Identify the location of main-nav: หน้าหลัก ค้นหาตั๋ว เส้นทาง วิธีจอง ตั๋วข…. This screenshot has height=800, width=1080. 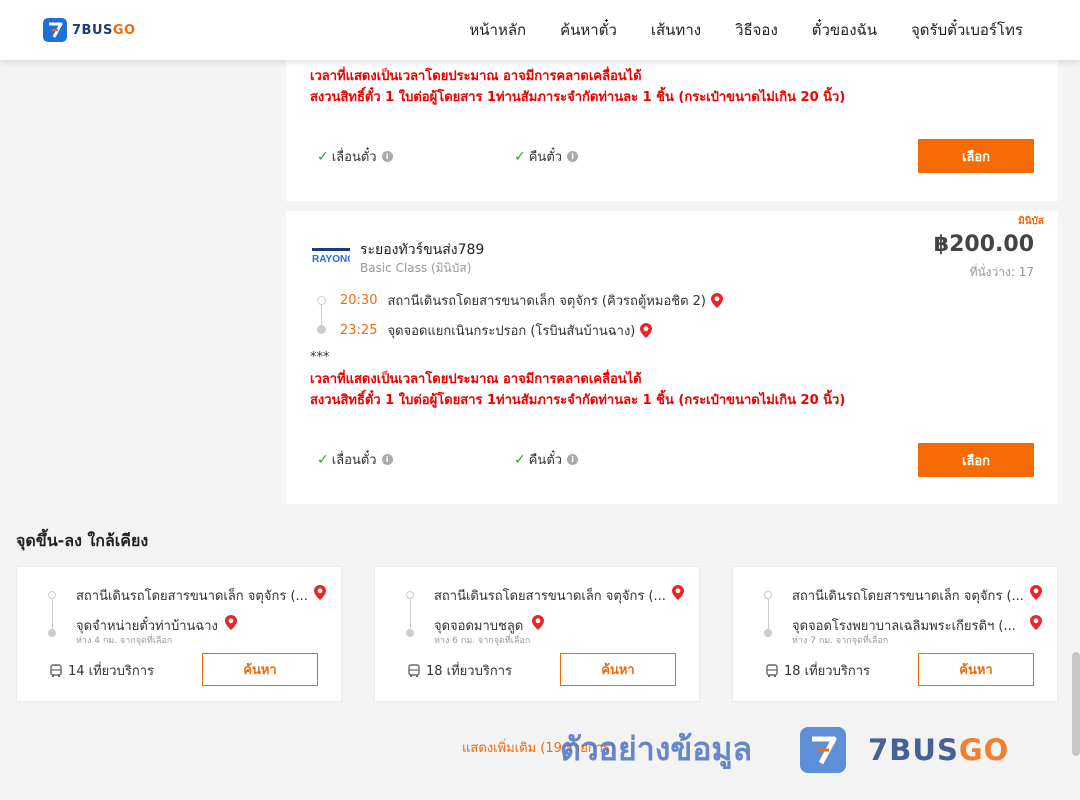
(729, 30).